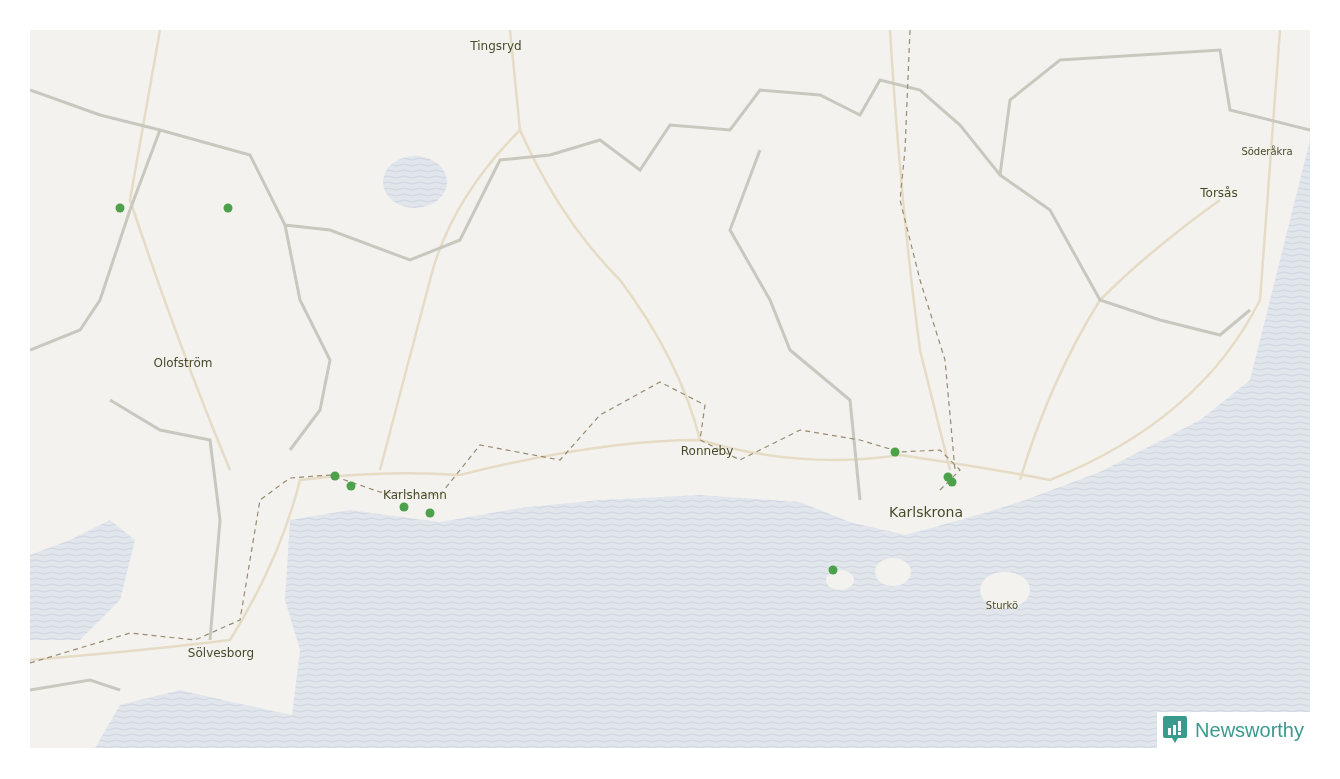 This screenshot has height=779, width=1340. Describe the element at coordinates (1249, 730) in the screenshot. I see `logo-text: Newsworthy` at that location.